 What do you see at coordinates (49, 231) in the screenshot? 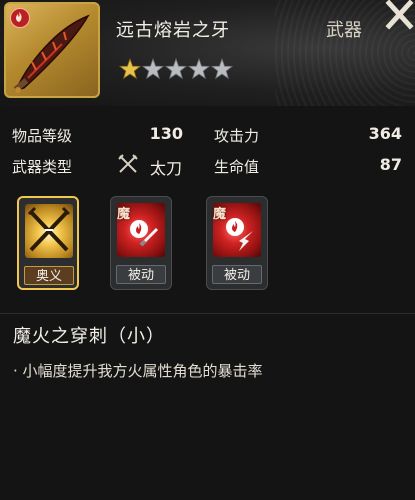
I see `crossed-swords-icon` at bounding box center [49, 231].